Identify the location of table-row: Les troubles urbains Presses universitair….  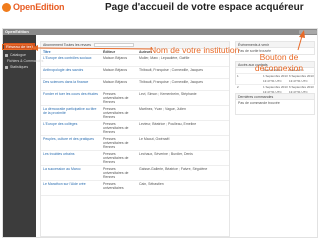
(135, 158).